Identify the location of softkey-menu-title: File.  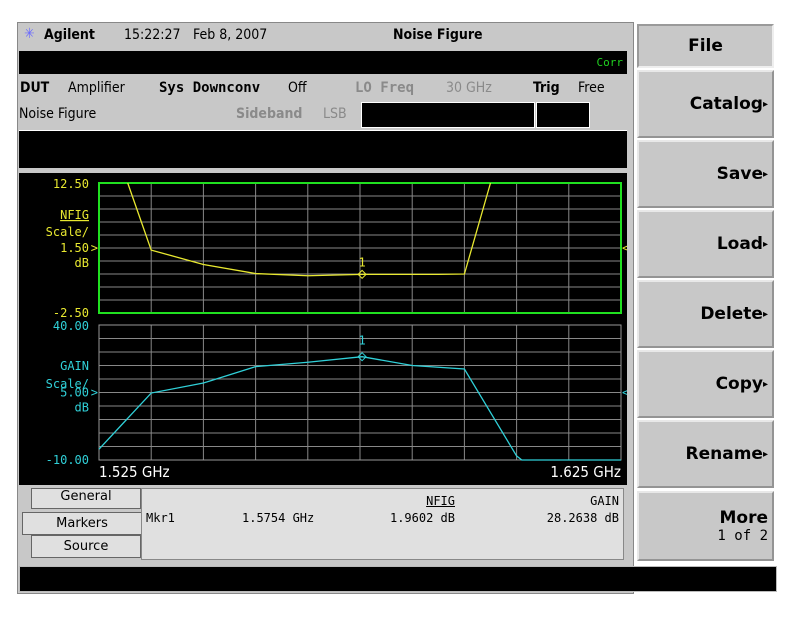
(705, 46).